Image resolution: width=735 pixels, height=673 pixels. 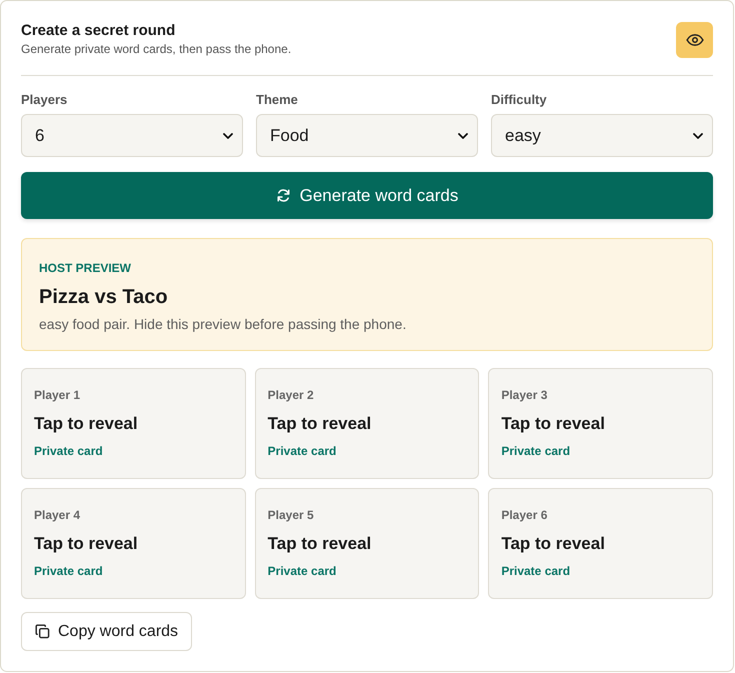 I want to click on player-card: Player 1 Tap to reveal Private card, so click(x=133, y=423).